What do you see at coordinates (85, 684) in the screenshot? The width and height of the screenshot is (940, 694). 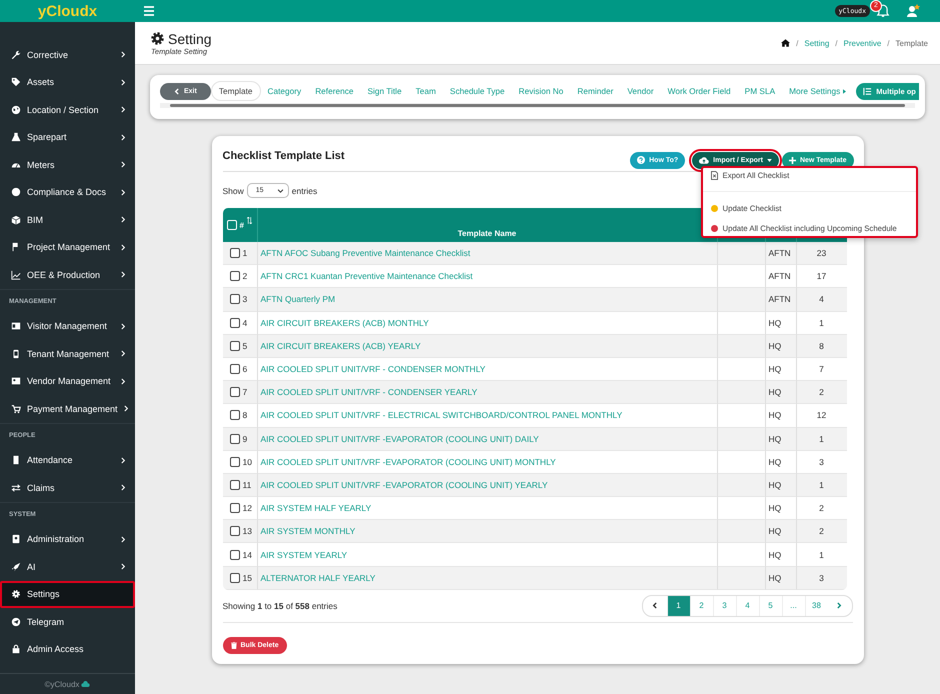 I see `cloud-icon` at bounding box center [85, 684].